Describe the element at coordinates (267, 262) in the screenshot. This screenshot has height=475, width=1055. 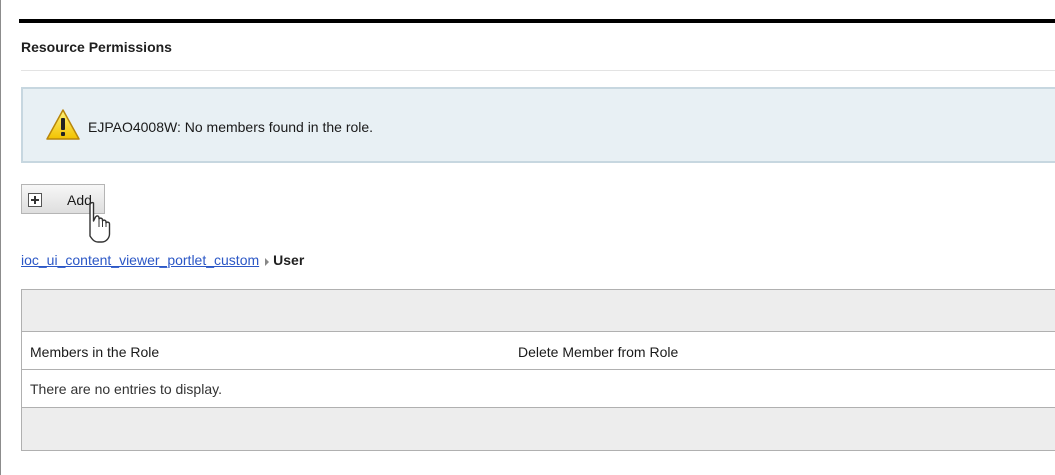
I see `breadcrumb-separator-icon` at that location.